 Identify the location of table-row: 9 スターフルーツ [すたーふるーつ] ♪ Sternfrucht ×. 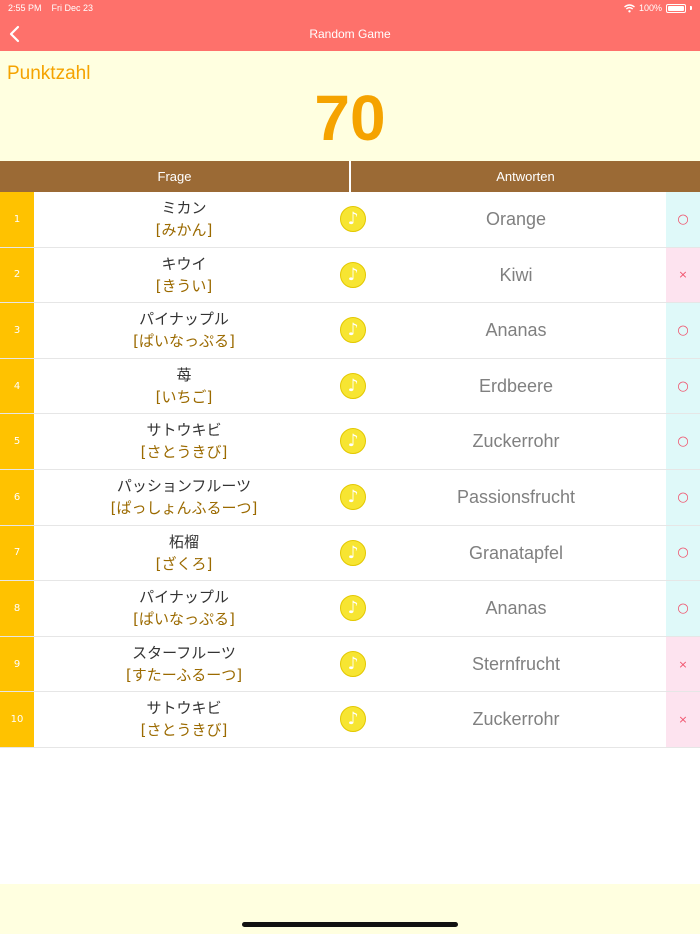
(350, 664).